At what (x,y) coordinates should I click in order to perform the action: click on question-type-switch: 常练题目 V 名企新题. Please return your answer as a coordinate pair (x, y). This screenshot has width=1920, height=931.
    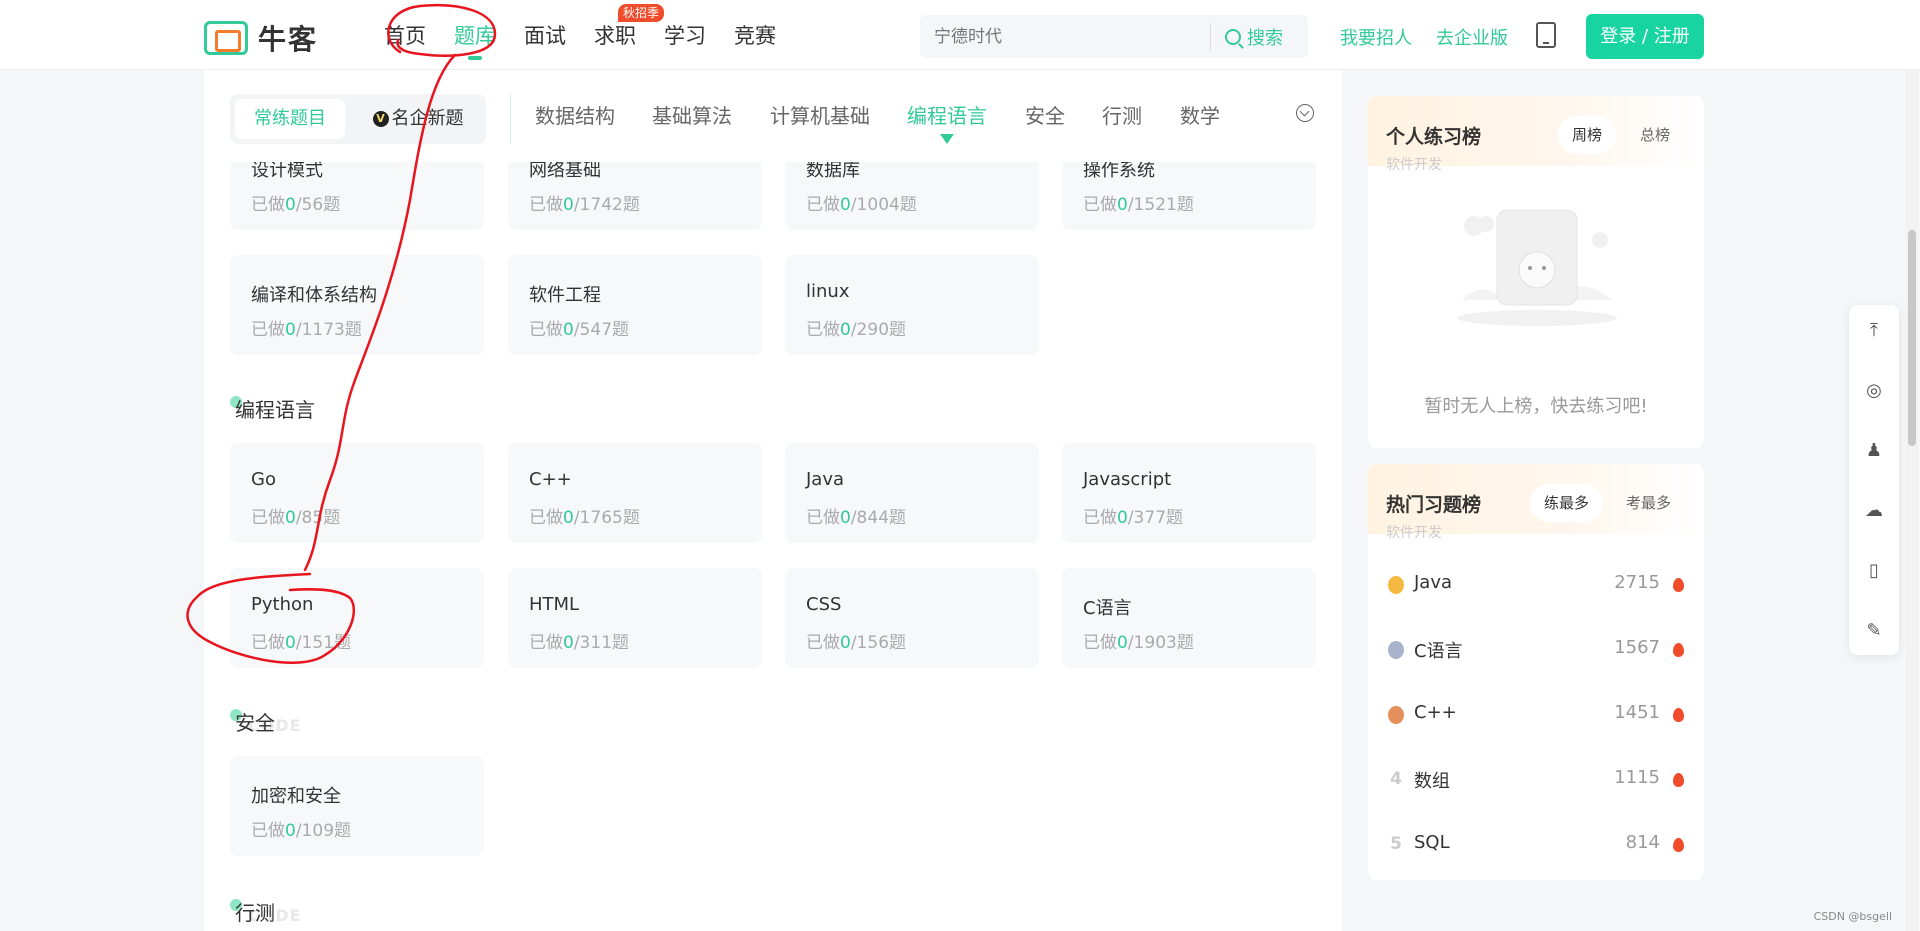
    Looking at the image, I should click on (358, 119).